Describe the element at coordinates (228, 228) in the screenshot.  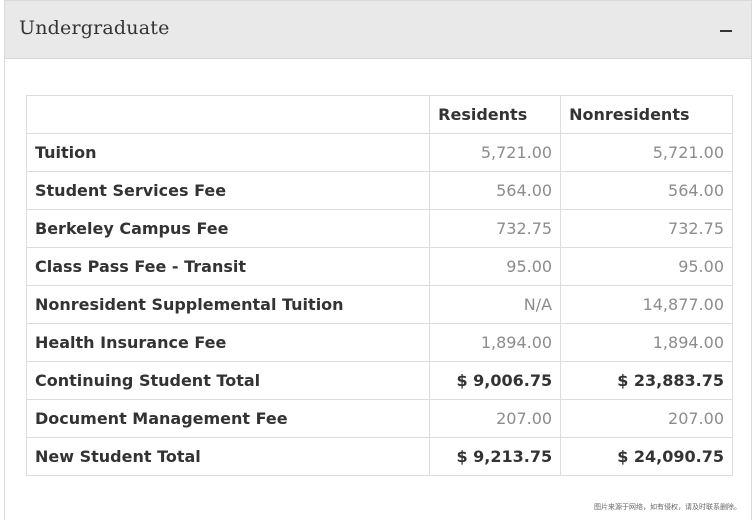
I see `fee-label: Berkeley Campus Fee` at that location.